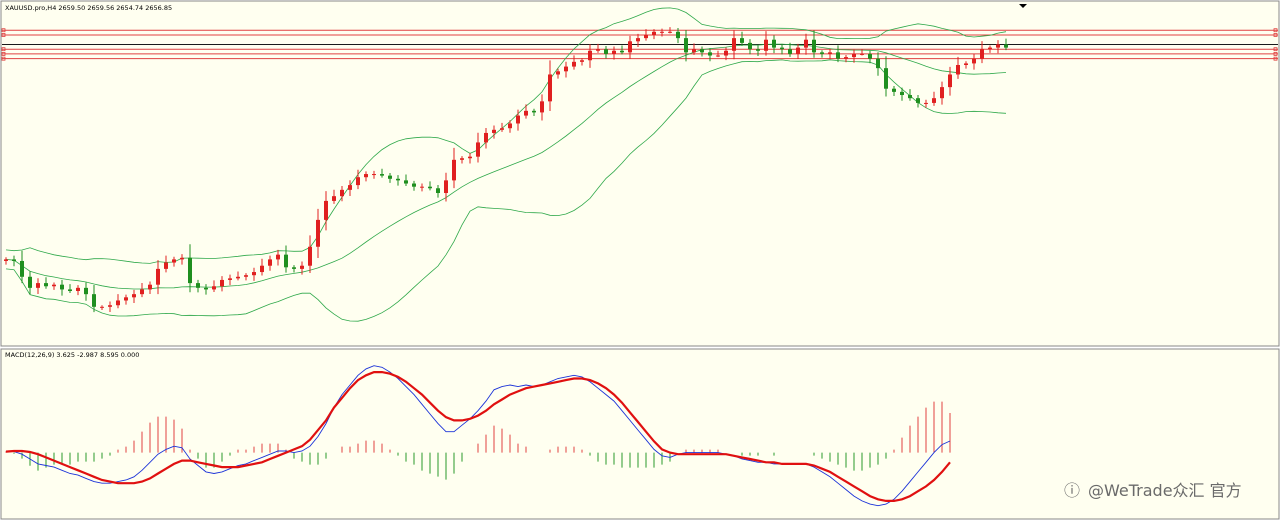  Describe the element at coordinates (1072, 490) in the screenshot. I see `watermark-logo-icon: ⓘ` at that location.